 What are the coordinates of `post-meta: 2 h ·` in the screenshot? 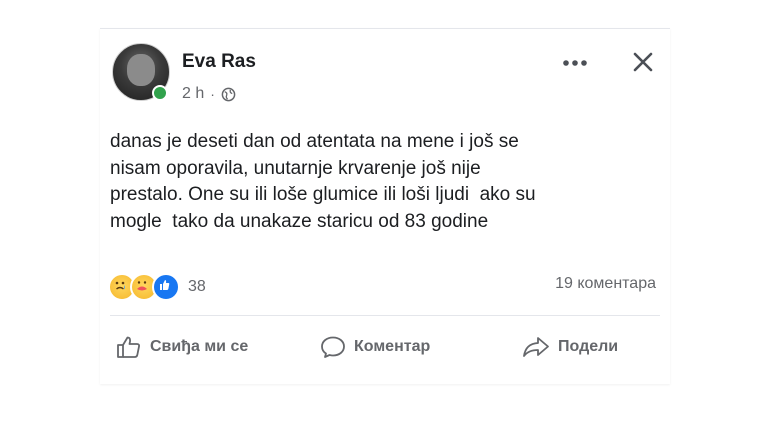 It's located at (209, 94).